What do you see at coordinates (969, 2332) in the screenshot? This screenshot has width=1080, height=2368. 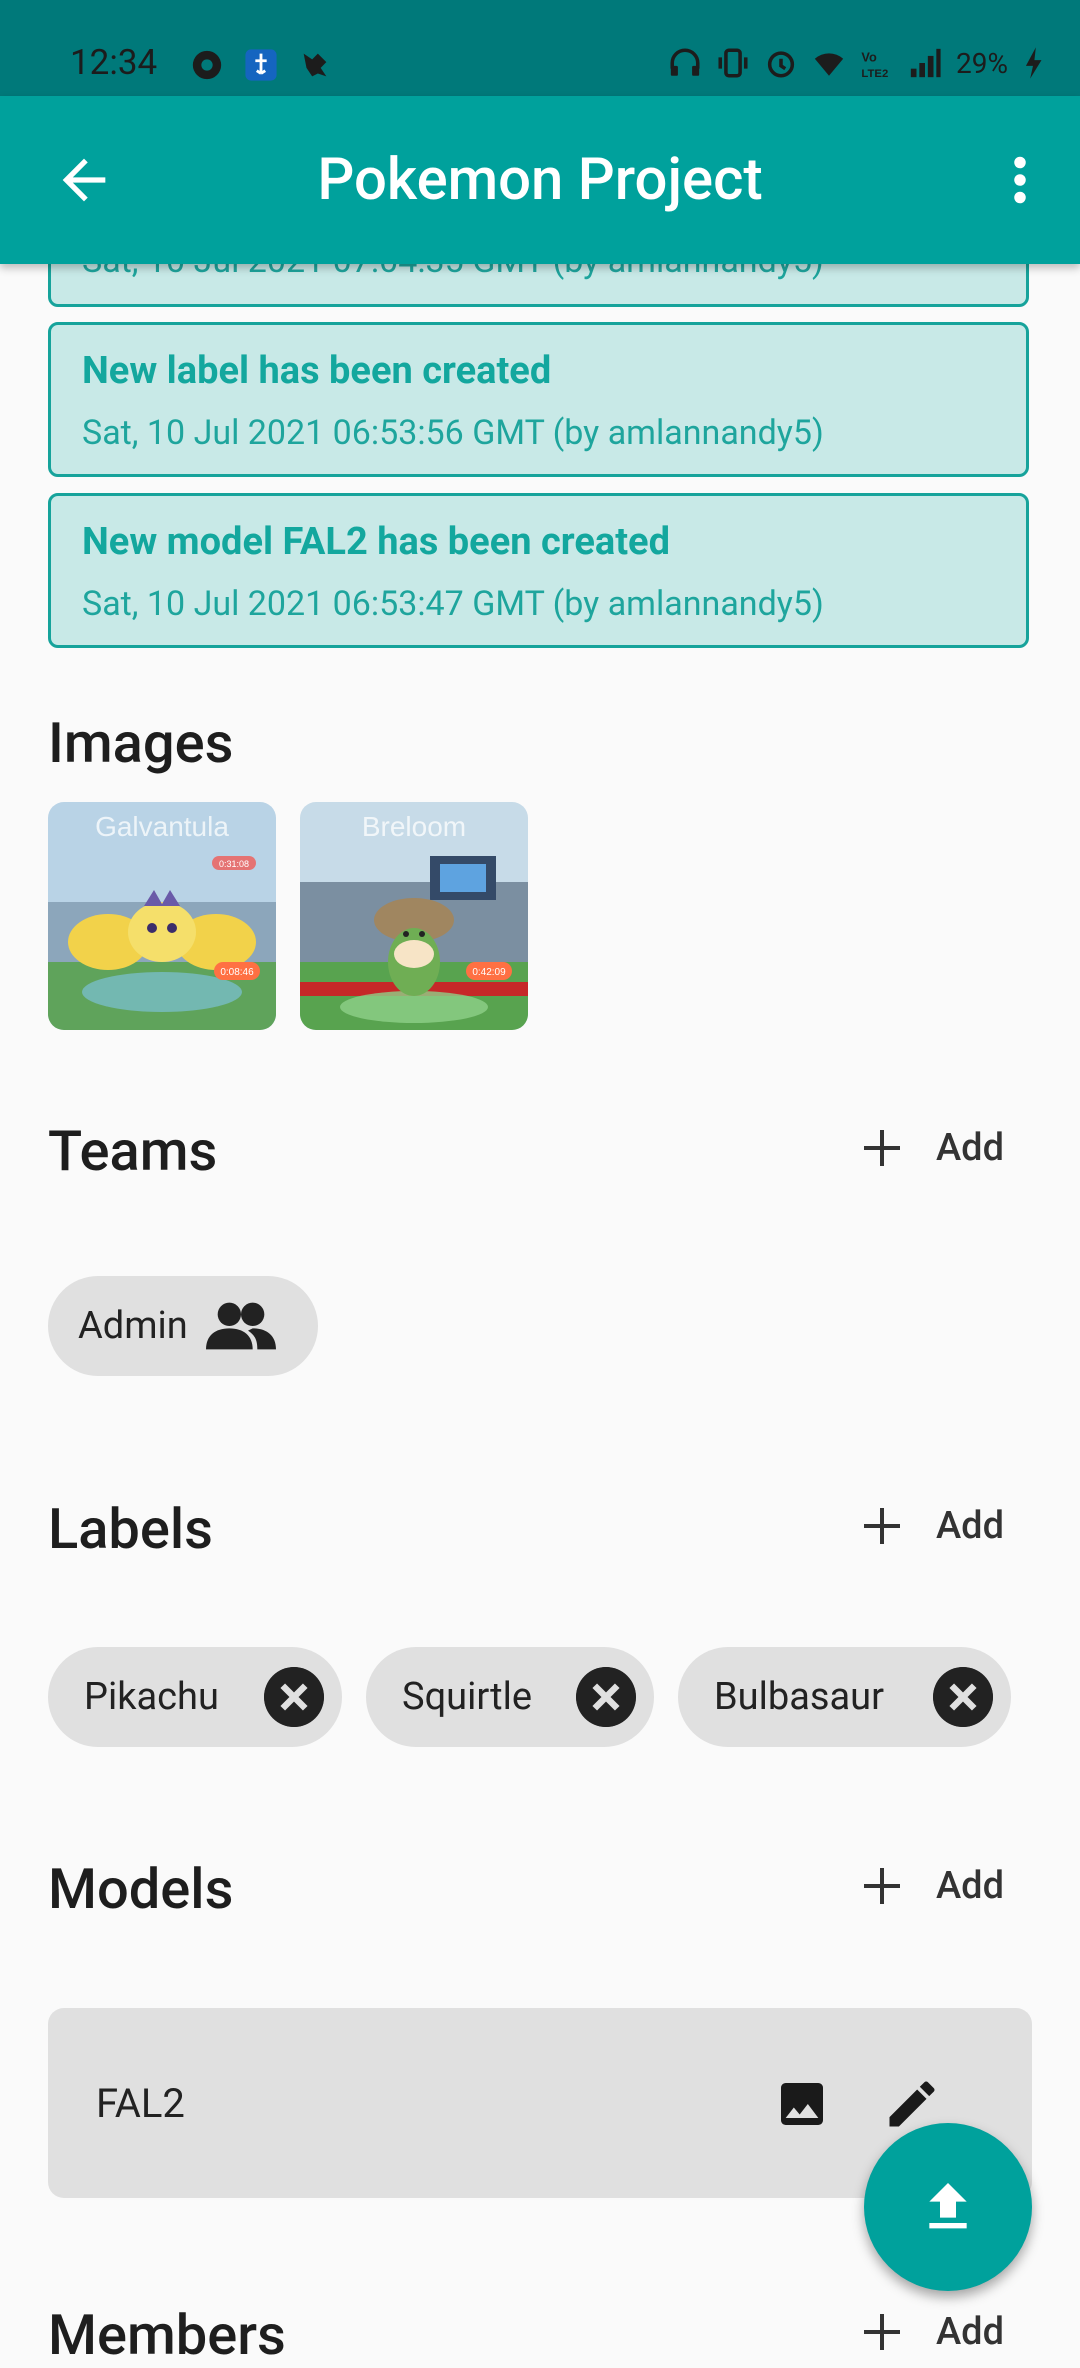 I see `add-member-label: Add` at bounding box center [969, 2332].